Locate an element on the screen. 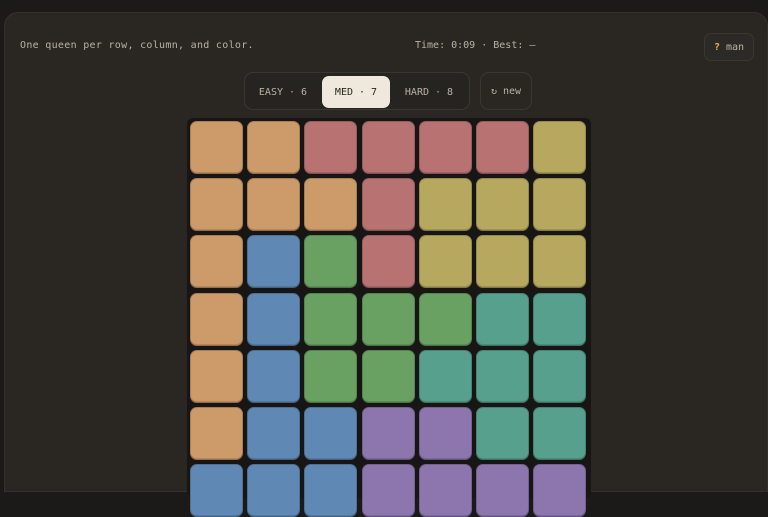  difficulty-med-button: MED · 7 is located at coordinates (356, 92).